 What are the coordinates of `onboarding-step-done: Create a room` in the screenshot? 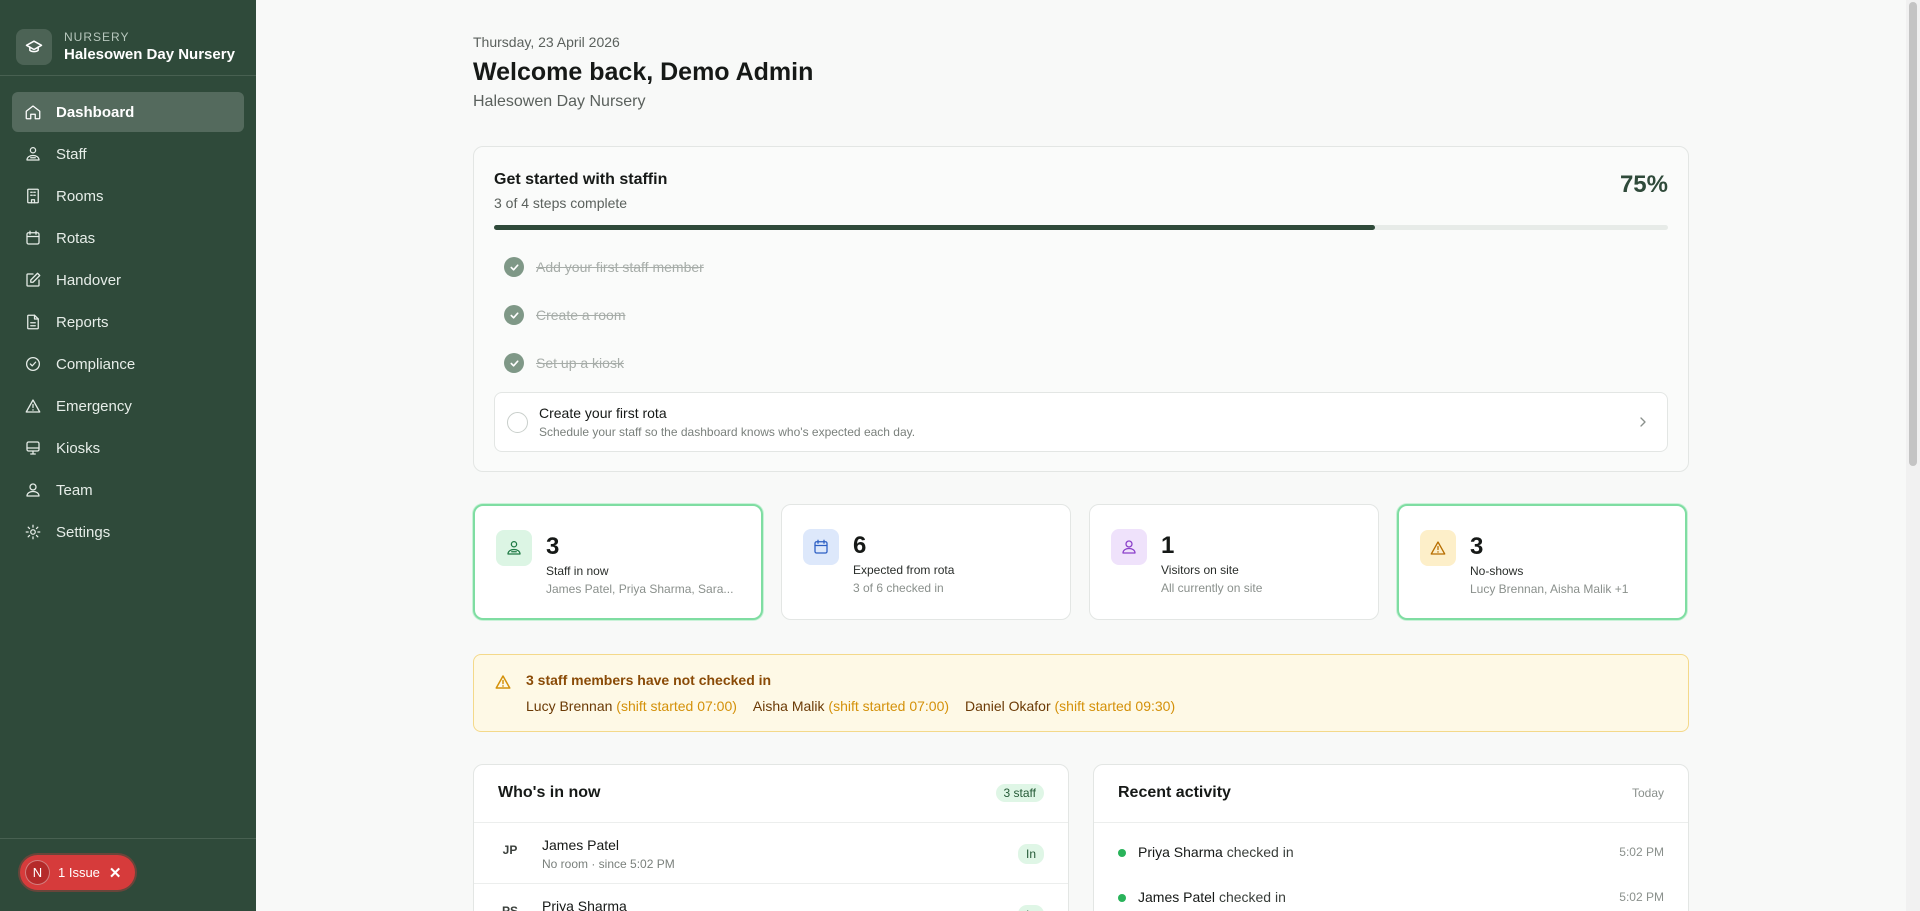 It's located at (564, 315).